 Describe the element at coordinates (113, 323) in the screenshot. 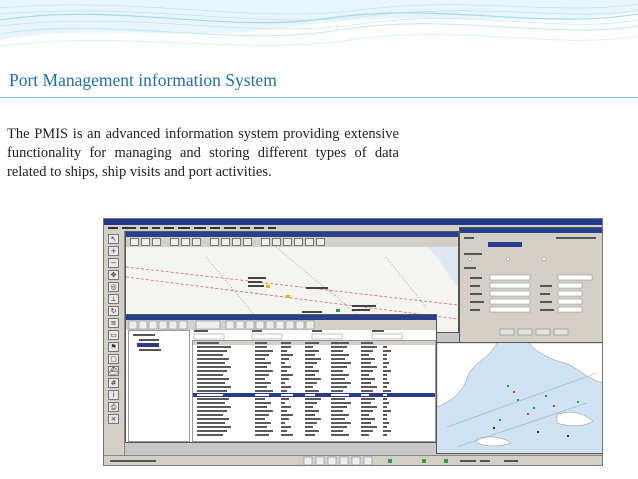

I see `layers-icon: ≡` at that location.